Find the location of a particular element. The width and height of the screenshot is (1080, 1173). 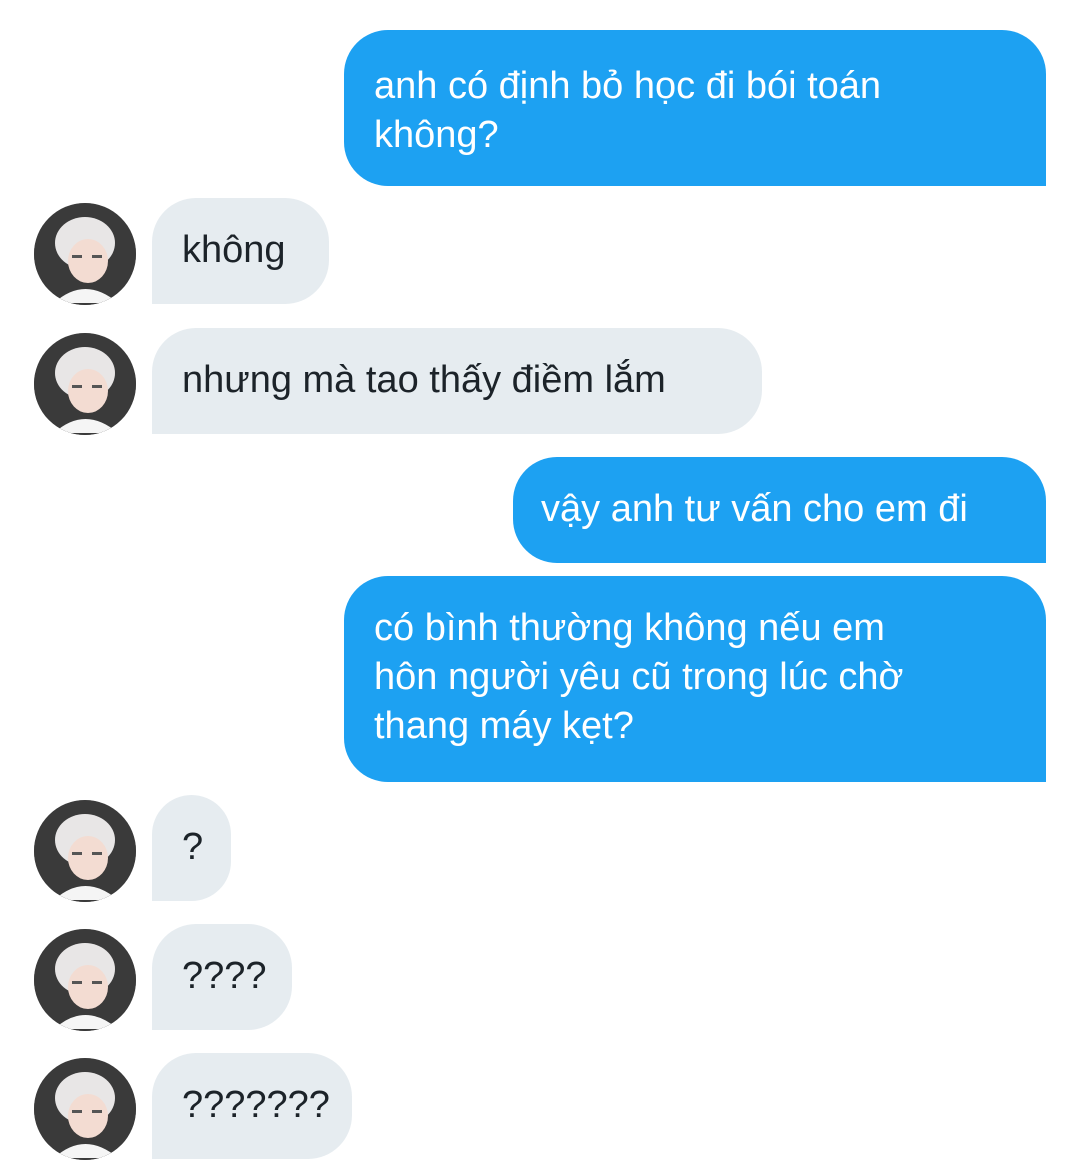

received-message-bubble: nhưng mà tao thấy điềm lắm is located at coordinates (457, 381).